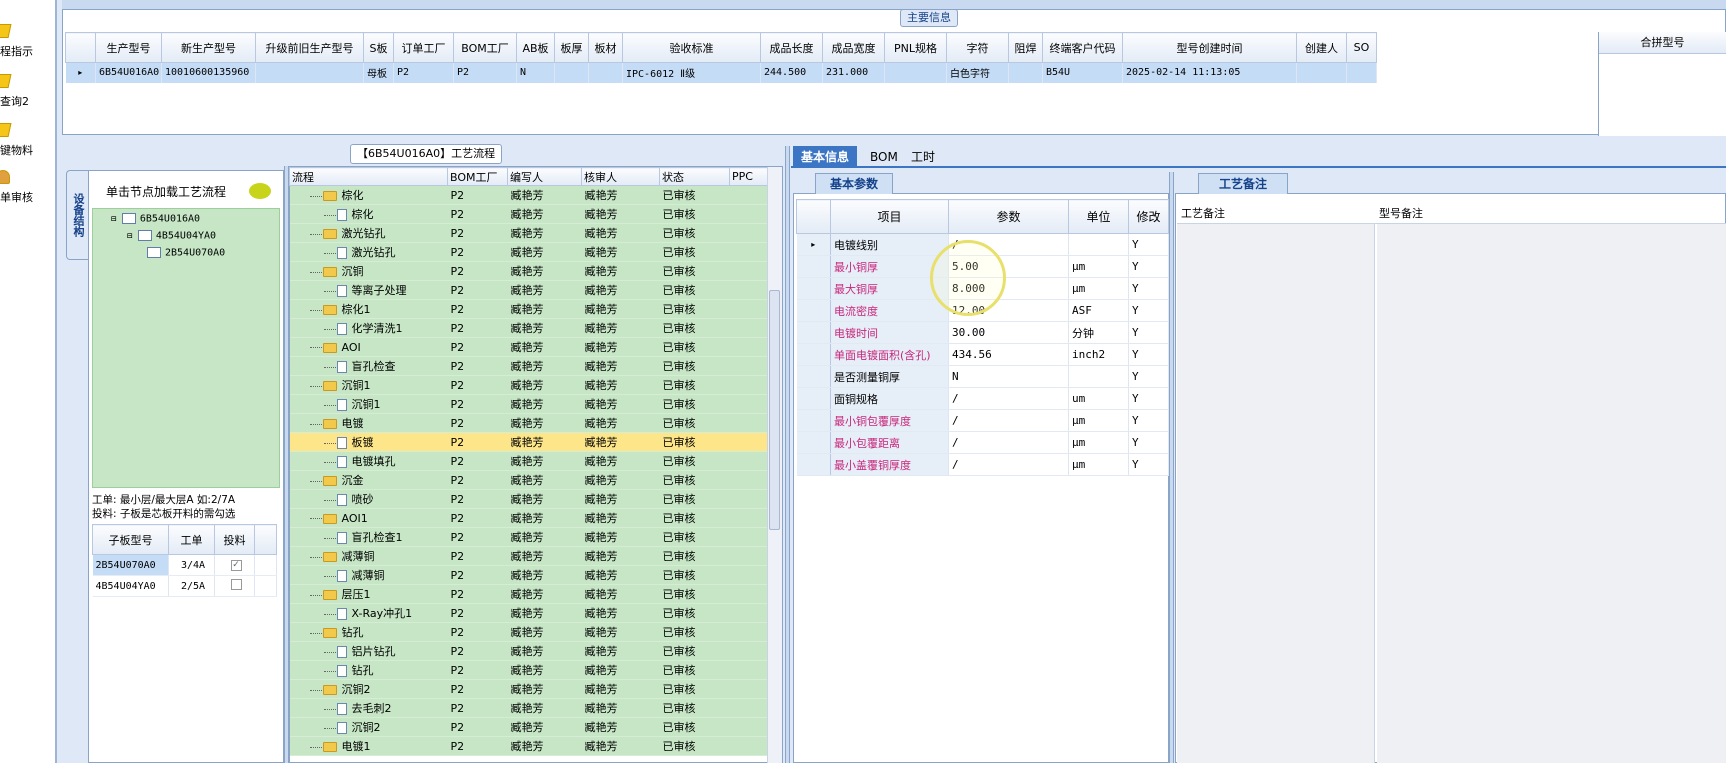 The width and height of the screenshot is (1726, 763). I want to click on process-name-cell: 沉金, so click(368, 480).